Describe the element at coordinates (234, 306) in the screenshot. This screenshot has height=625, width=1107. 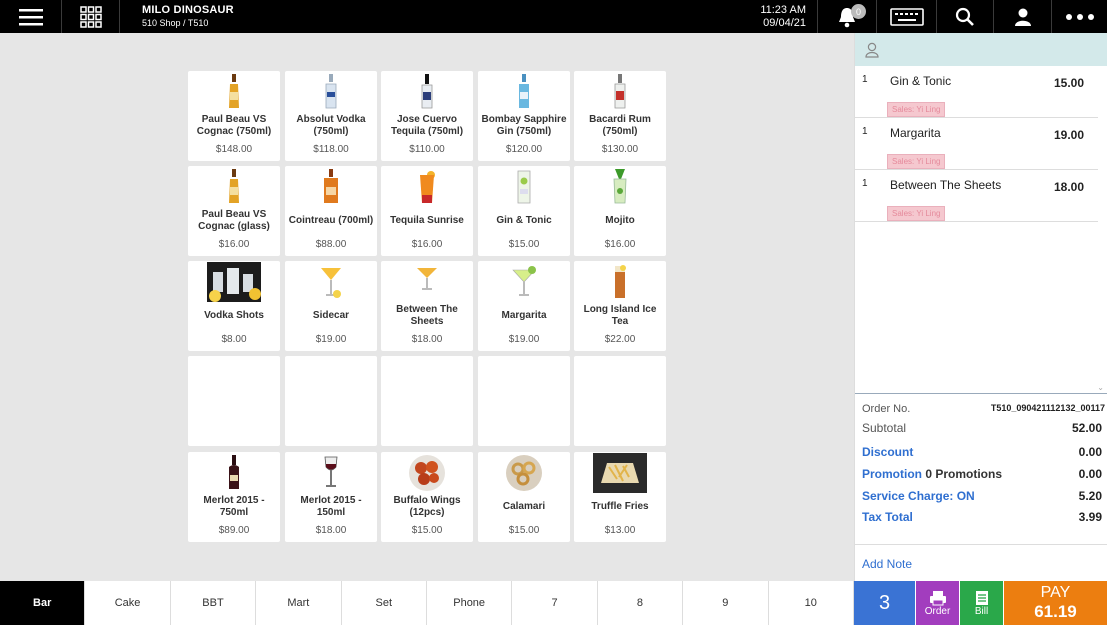
I see `product-tile: Vodka Shots $8.00` at that location.